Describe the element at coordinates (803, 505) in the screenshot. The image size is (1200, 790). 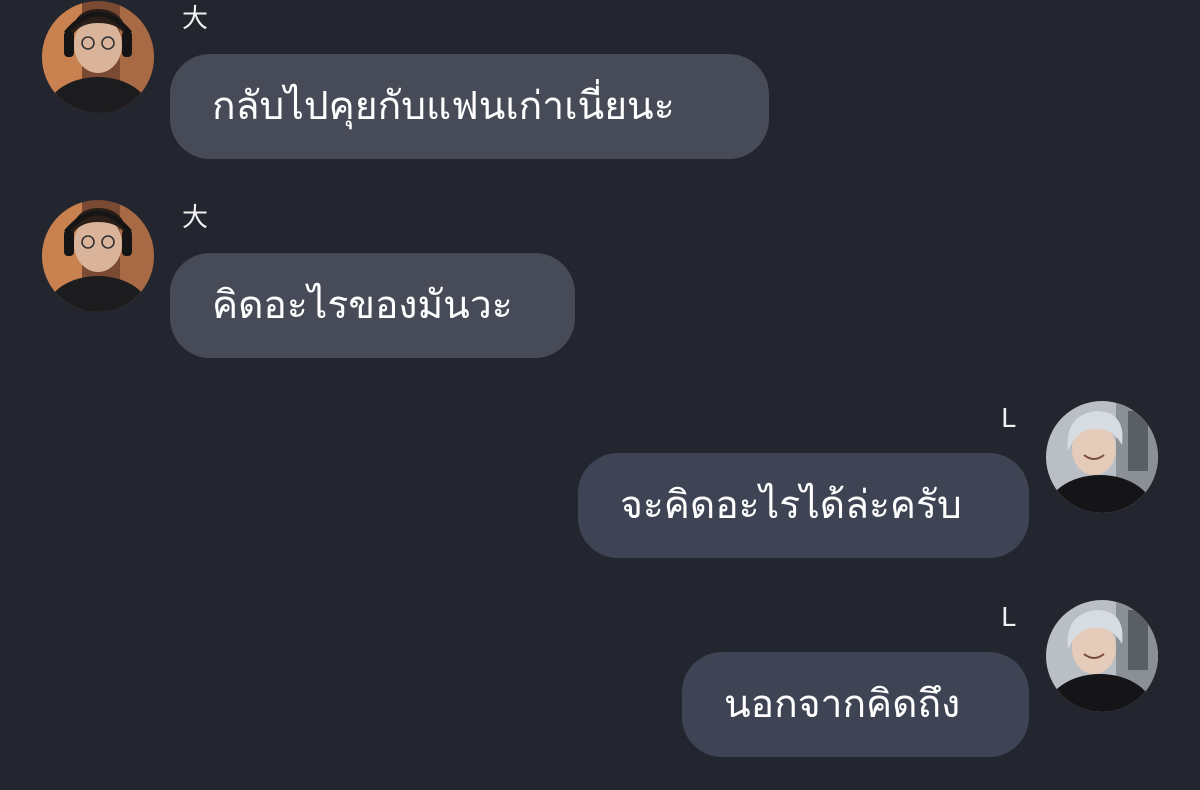
I see `message-bubble-outgoing: จะคิดอะไรได้ล่ะครับ` at that location.